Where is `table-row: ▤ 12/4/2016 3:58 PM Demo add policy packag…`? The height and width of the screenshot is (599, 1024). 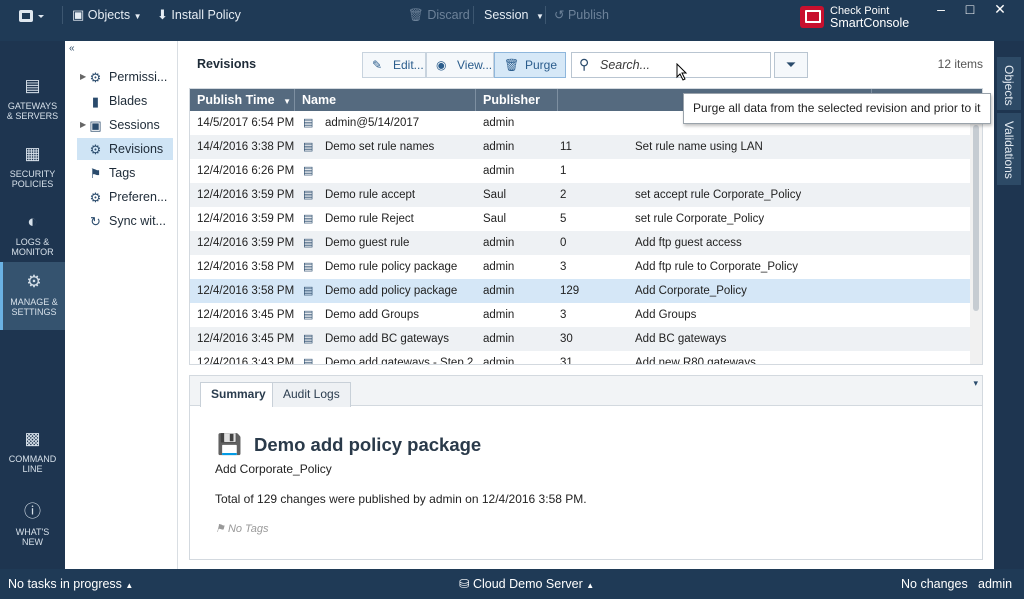 table-row: ▤ 12/4/2016 3:58 PM Demo add policy packag… is located at coordinates (581, 291).